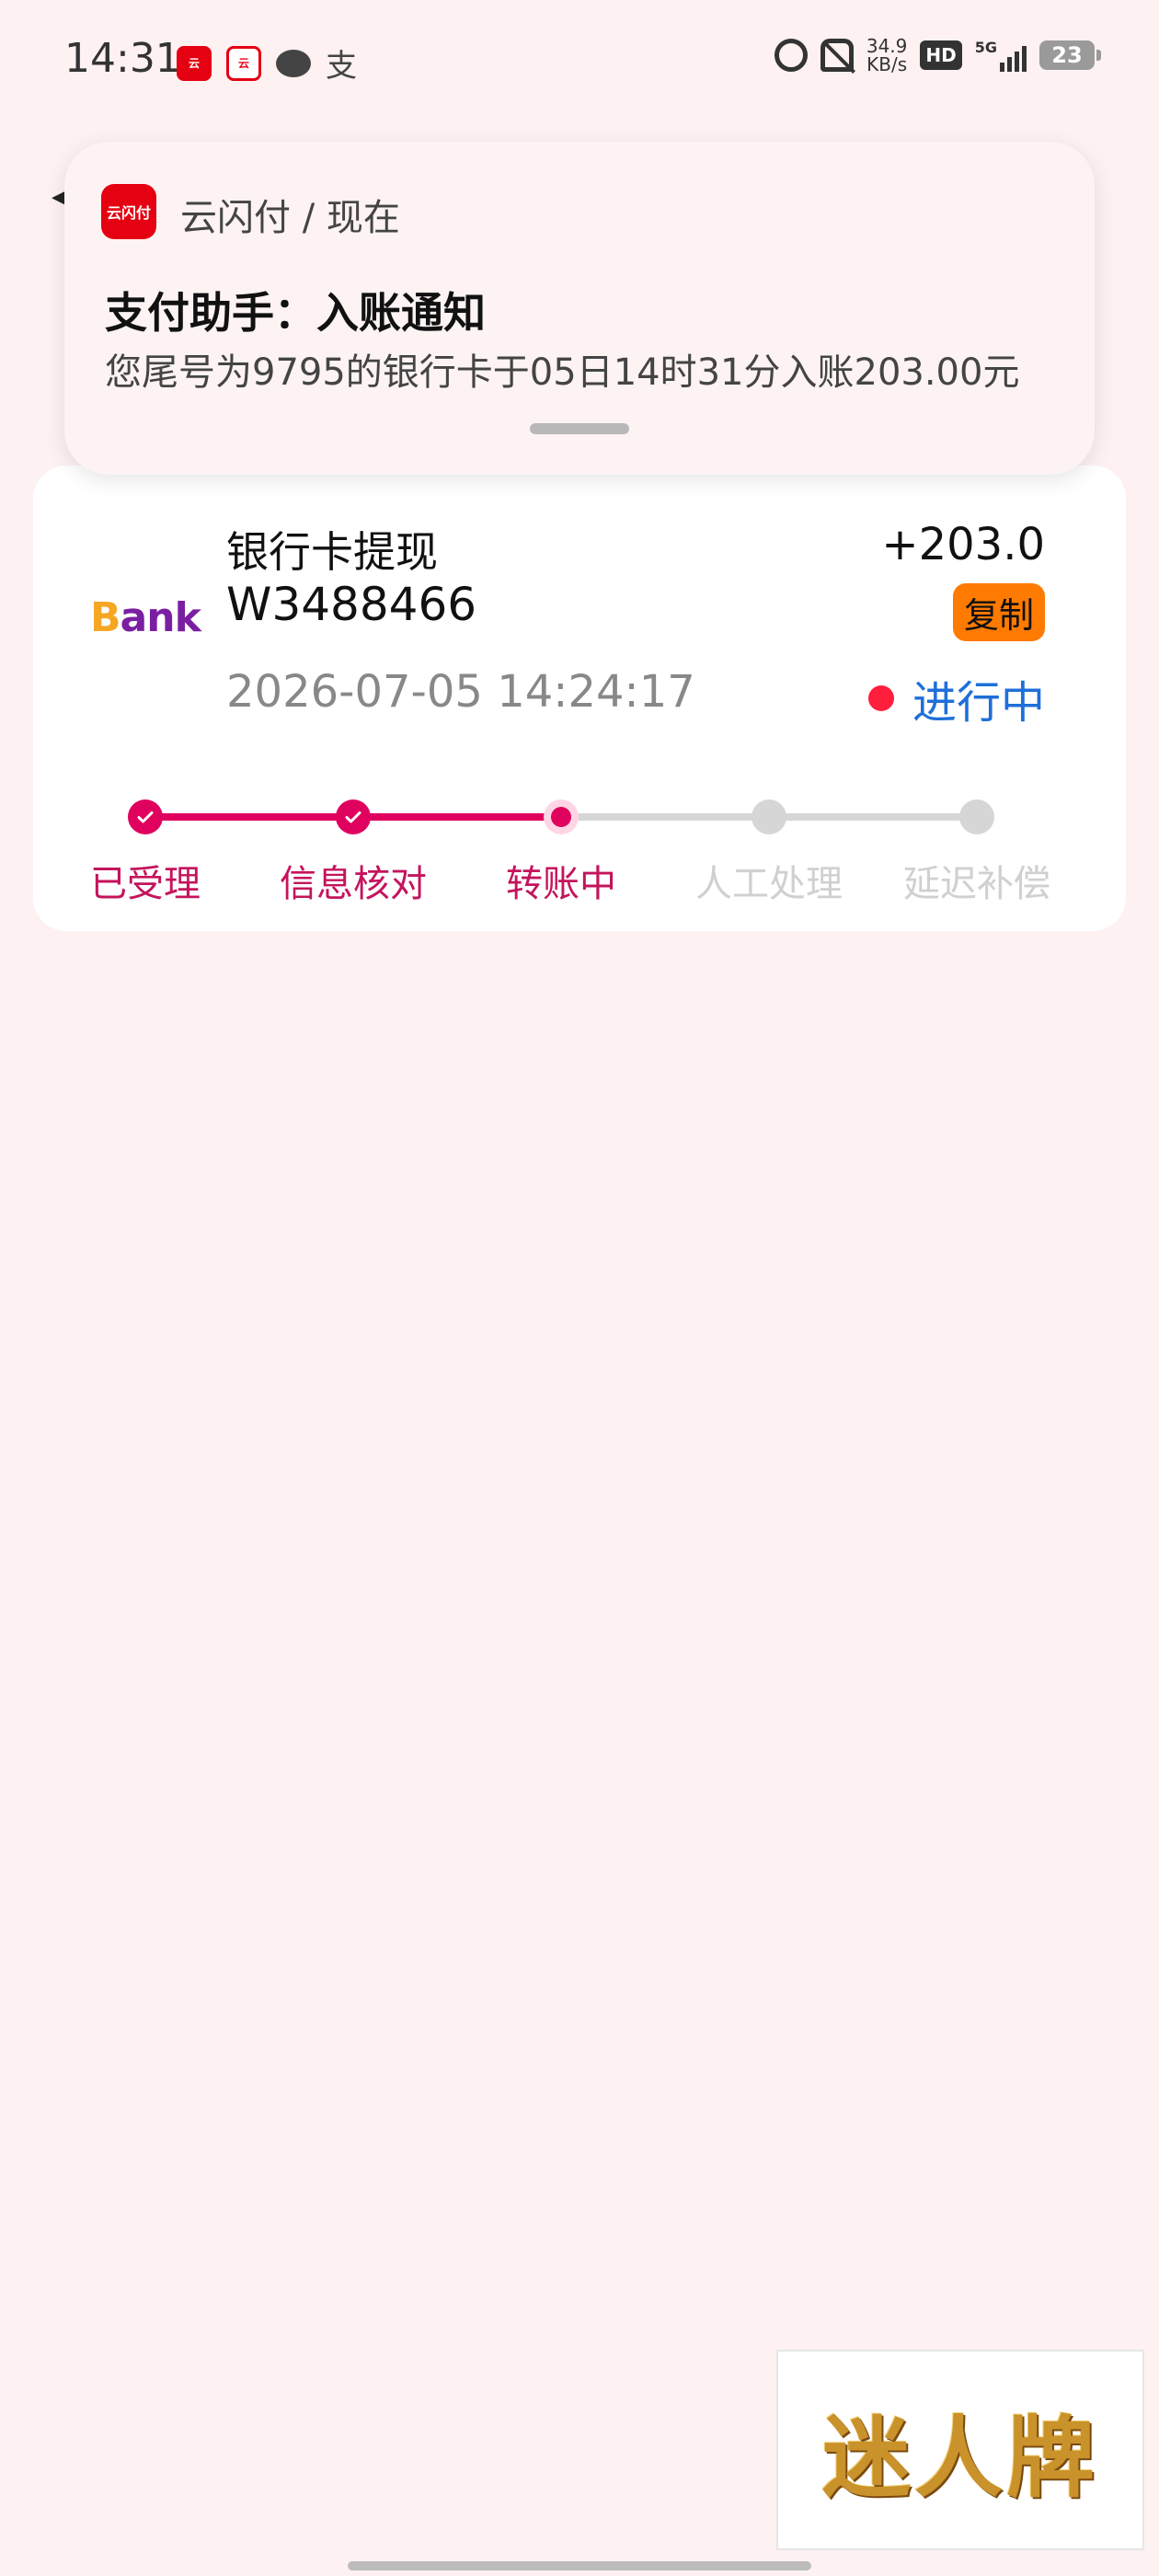  What do you see at coordinates (341, 66) in the screenshot?
I see `alipay-icon: 支` at bounding box center [341, 66].